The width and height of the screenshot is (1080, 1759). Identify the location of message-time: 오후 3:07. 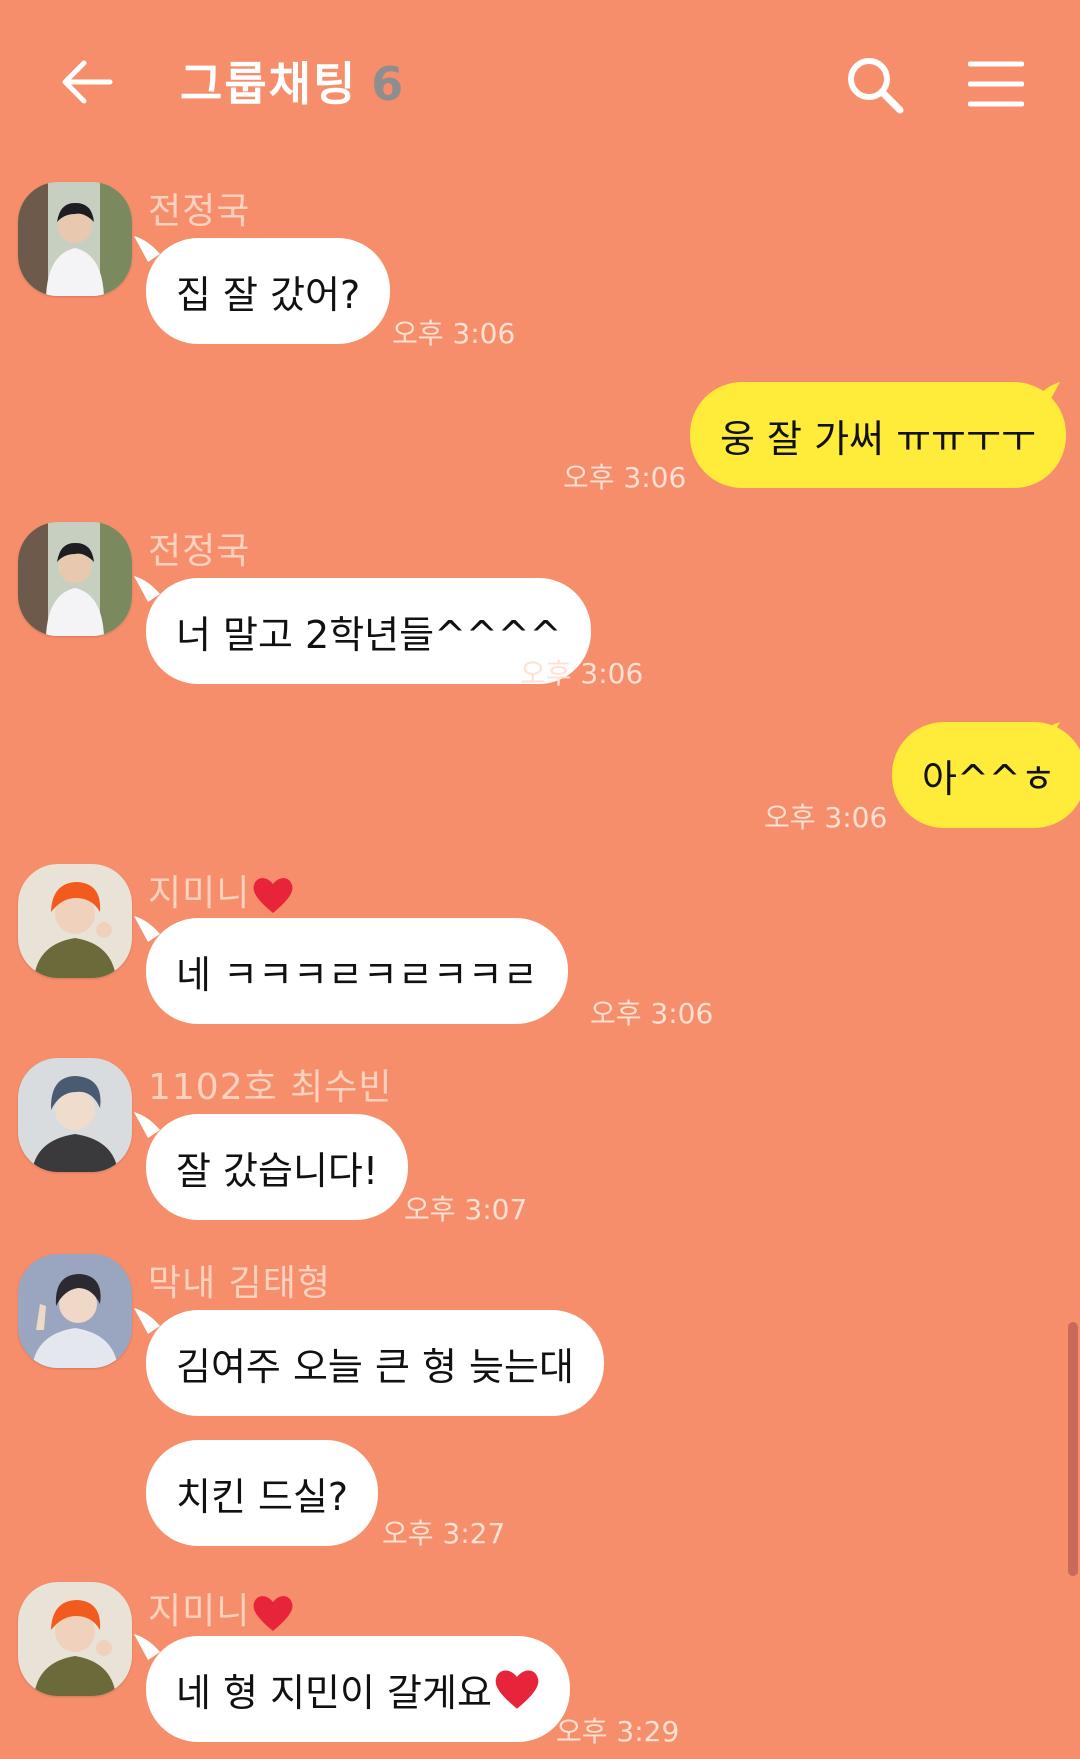
(466, 1209).